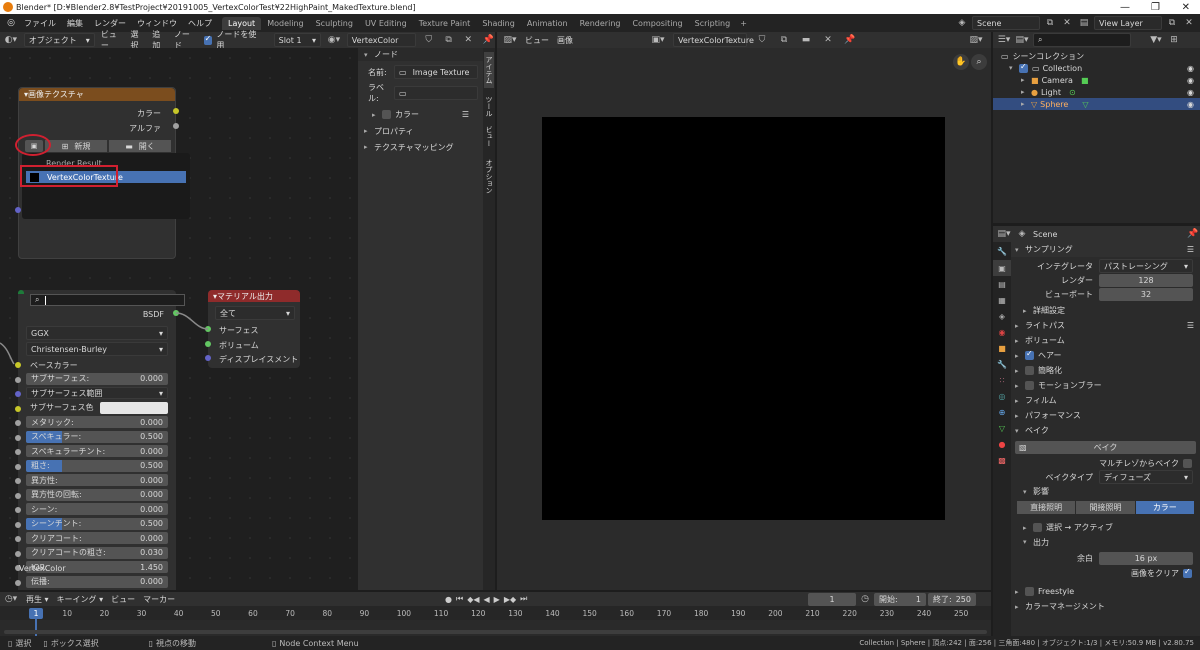 The width and height of the screenshot is (1200, 650). What do you see at coordinates (832, 599) in the screenshot?
I see `current-frame-field: 1` at bounding box center [832, 599].